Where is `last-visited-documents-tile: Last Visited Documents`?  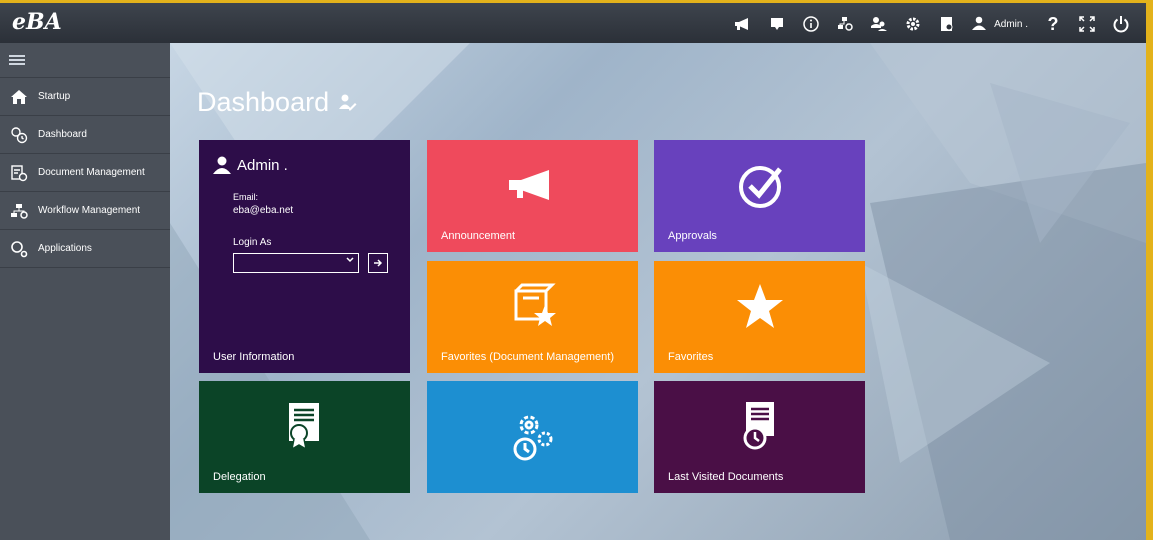
last-visited-documents-tile: Last Visited Documents is located at coordinates (759, 437).